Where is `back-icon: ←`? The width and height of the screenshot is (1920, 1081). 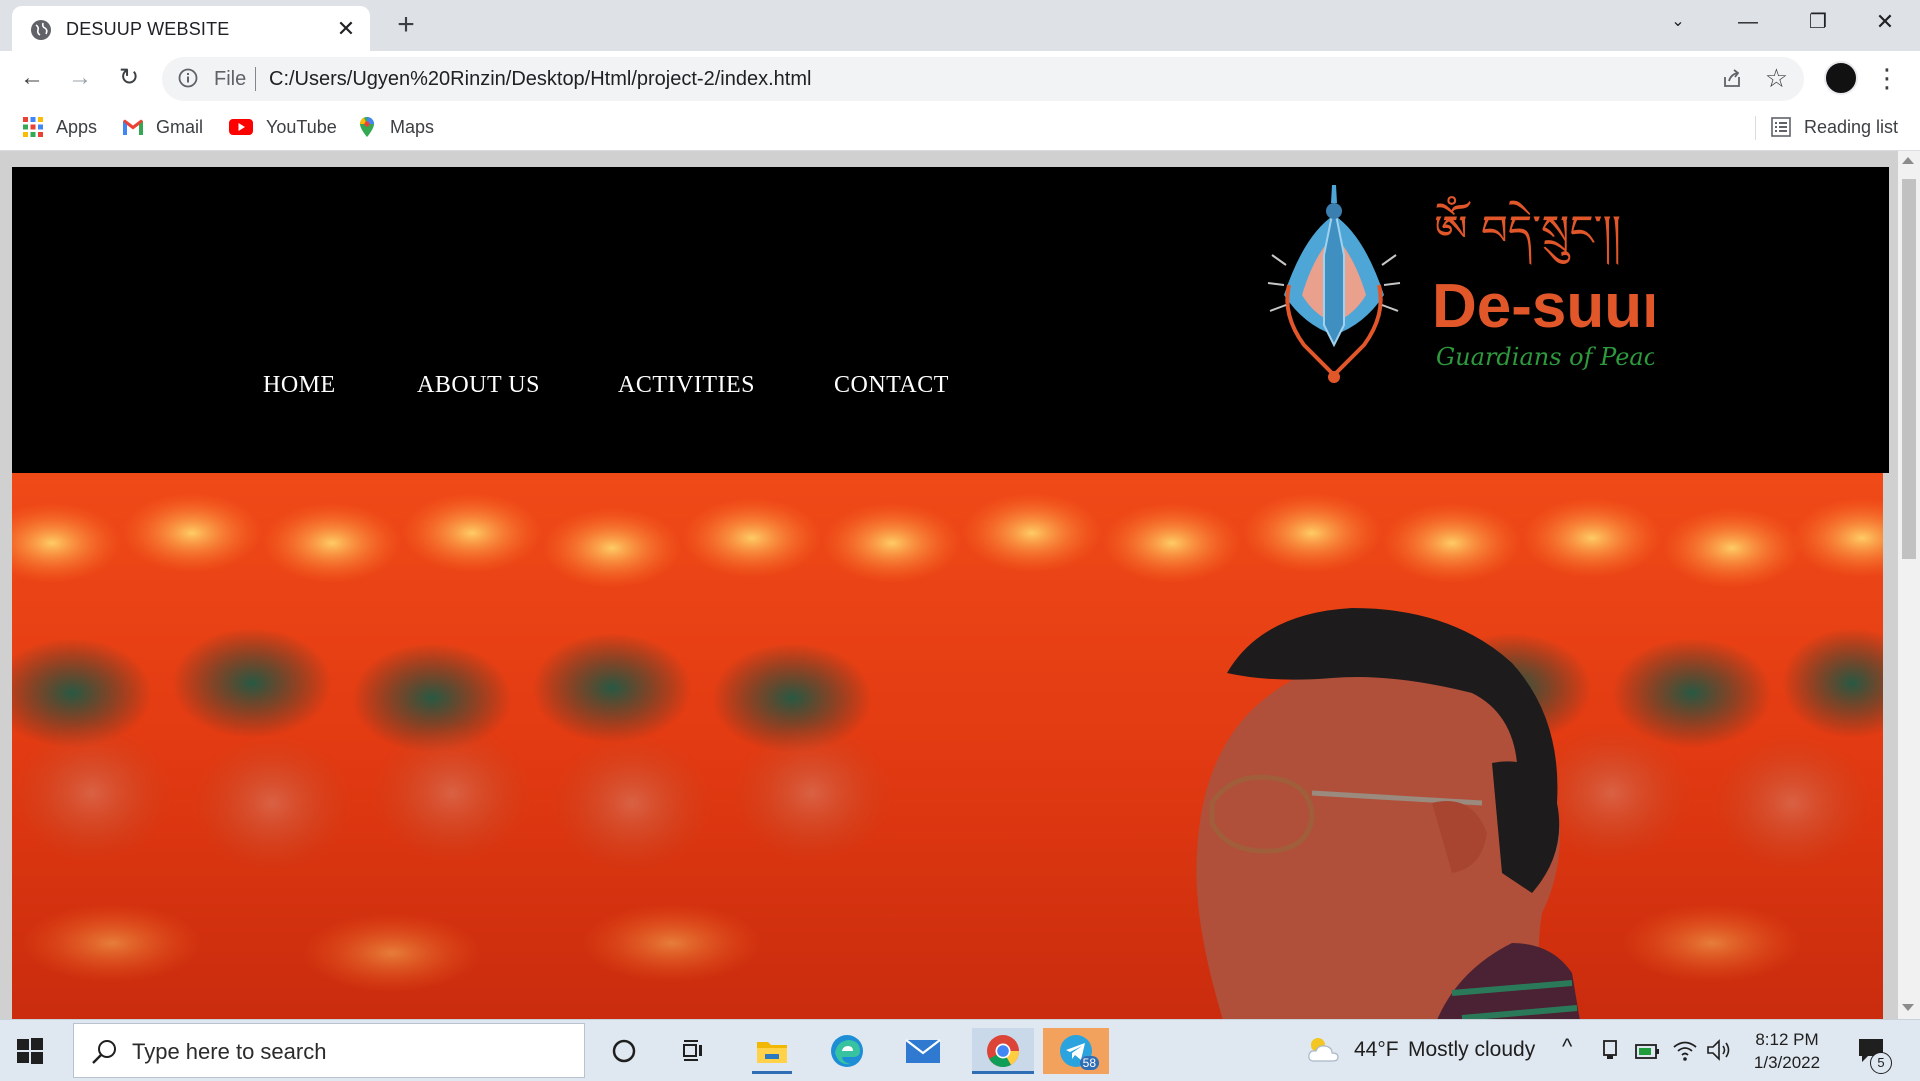
back-icon: ← is located at coordinates (32, 78).